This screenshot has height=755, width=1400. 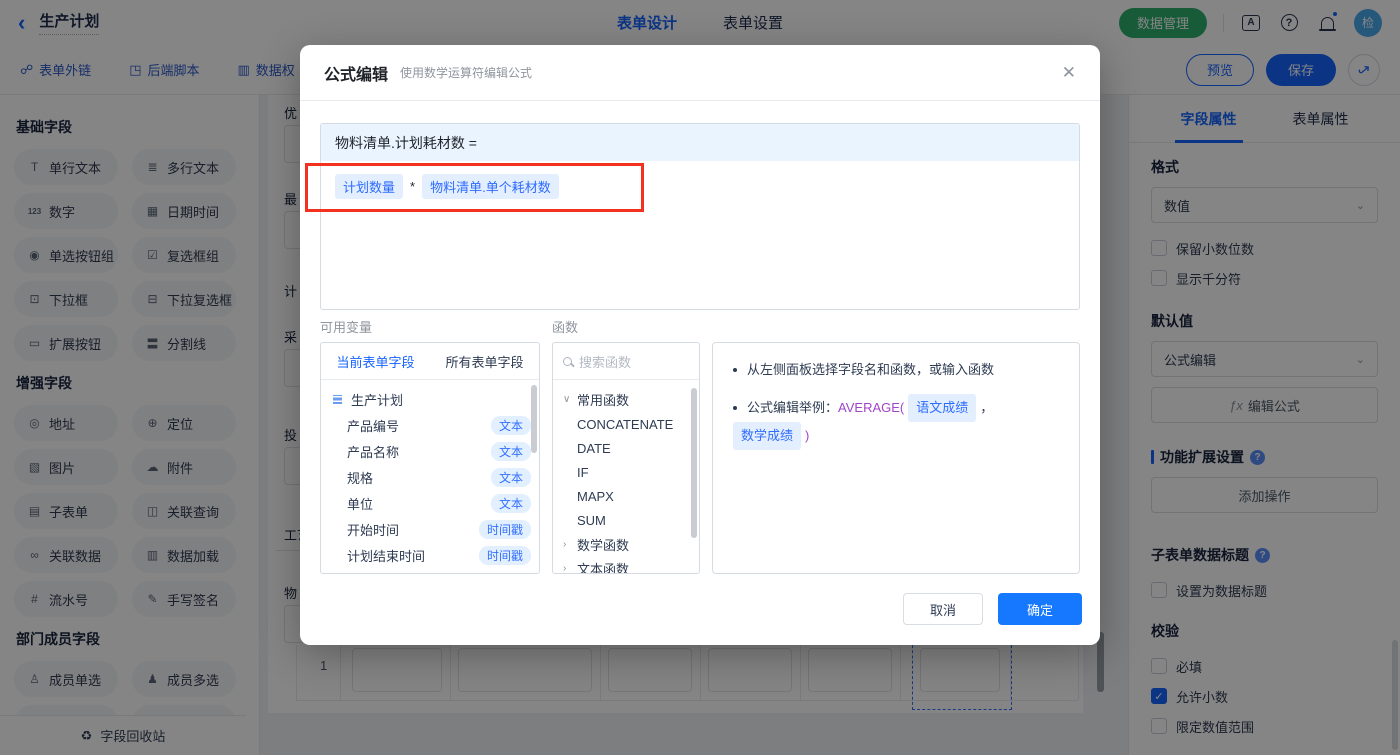 What do you see at coordinates (943, 609) in the screenshot?
I see `cancel-button: 取消` at bounding box center [943, 609].